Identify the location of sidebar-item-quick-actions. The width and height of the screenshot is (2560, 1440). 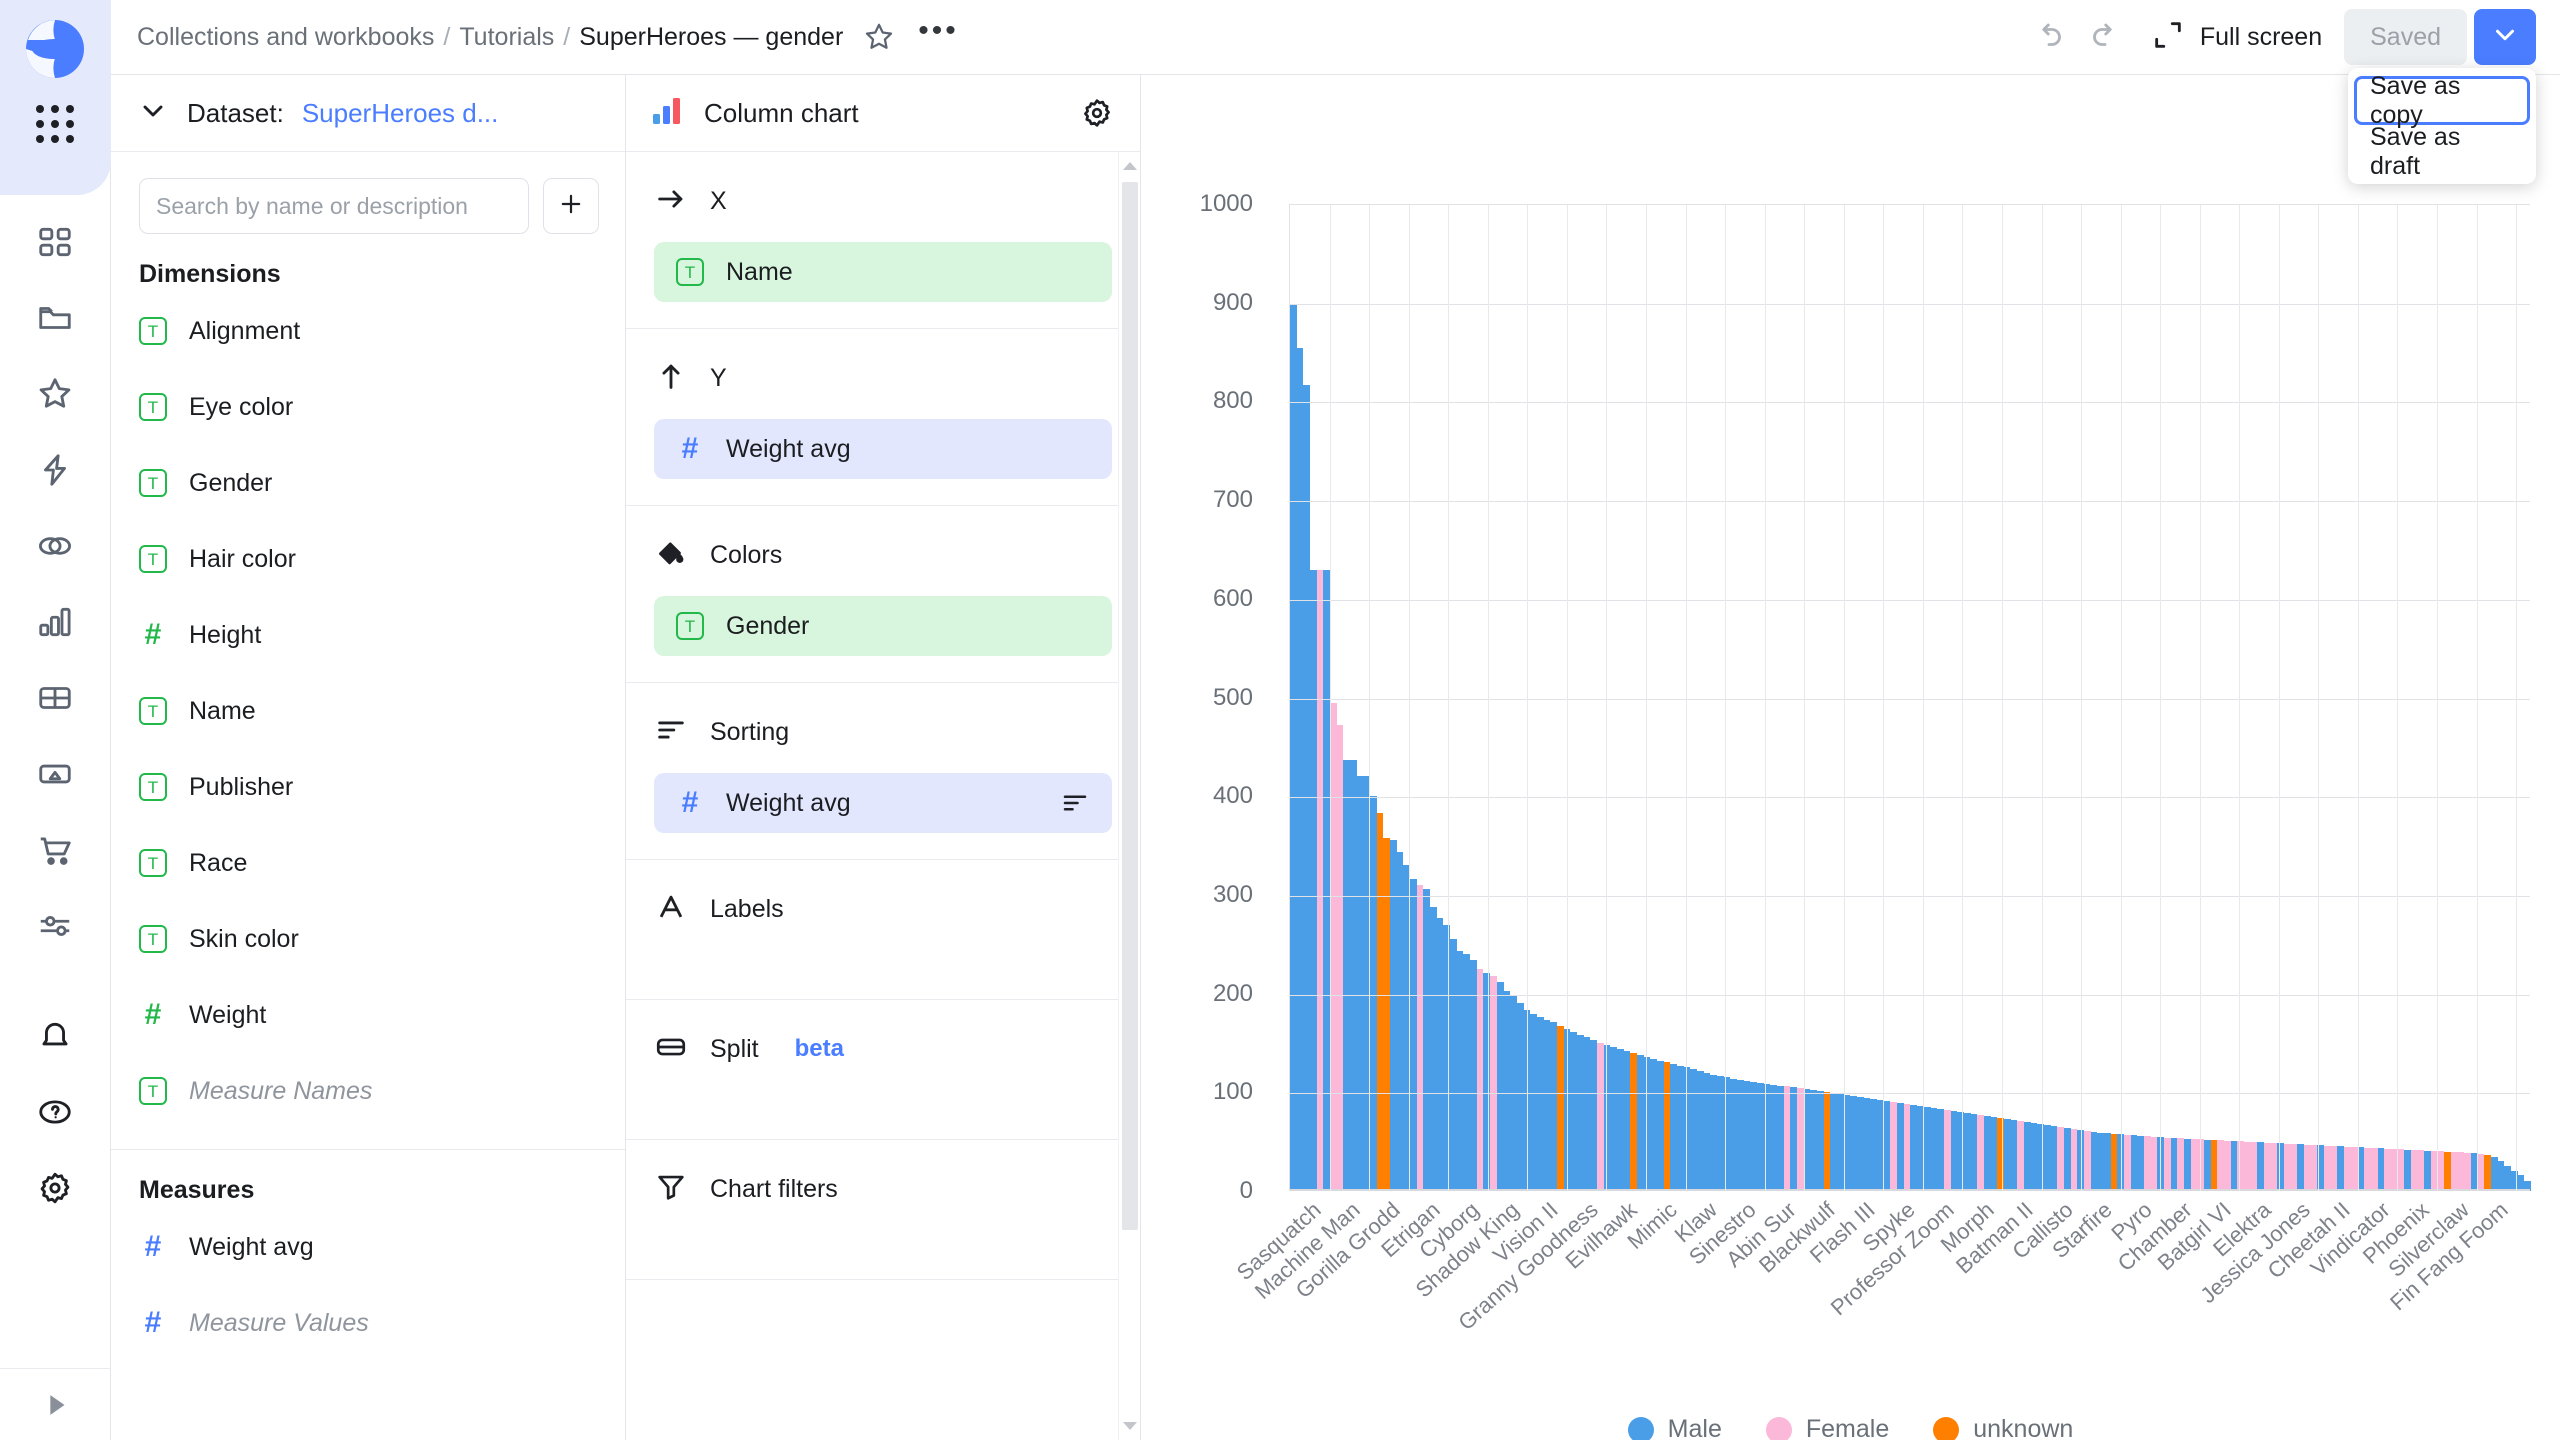
(55, 470).